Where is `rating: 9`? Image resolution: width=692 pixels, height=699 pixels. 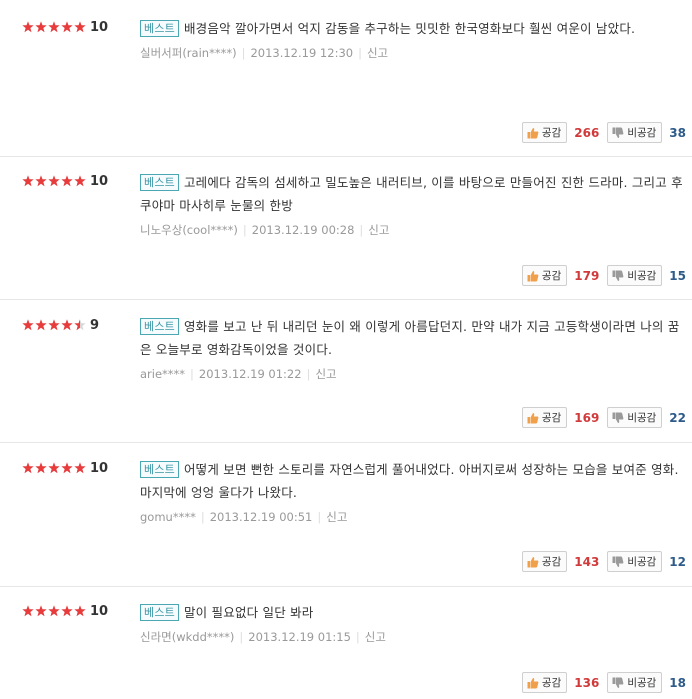
rating: 9 is located at coordinates (60, 325).